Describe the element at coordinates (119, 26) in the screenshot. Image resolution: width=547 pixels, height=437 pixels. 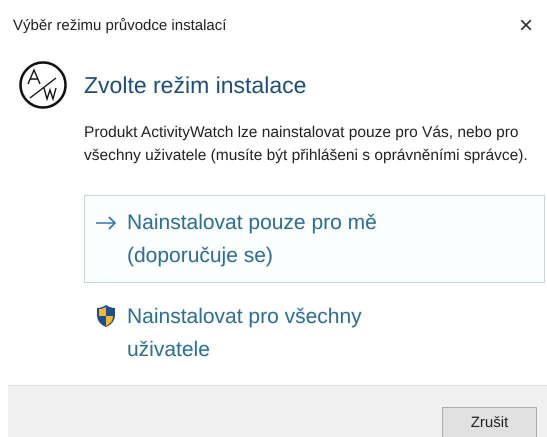
I see `window-title: Výběr režimu průvodce instalací` at that location.